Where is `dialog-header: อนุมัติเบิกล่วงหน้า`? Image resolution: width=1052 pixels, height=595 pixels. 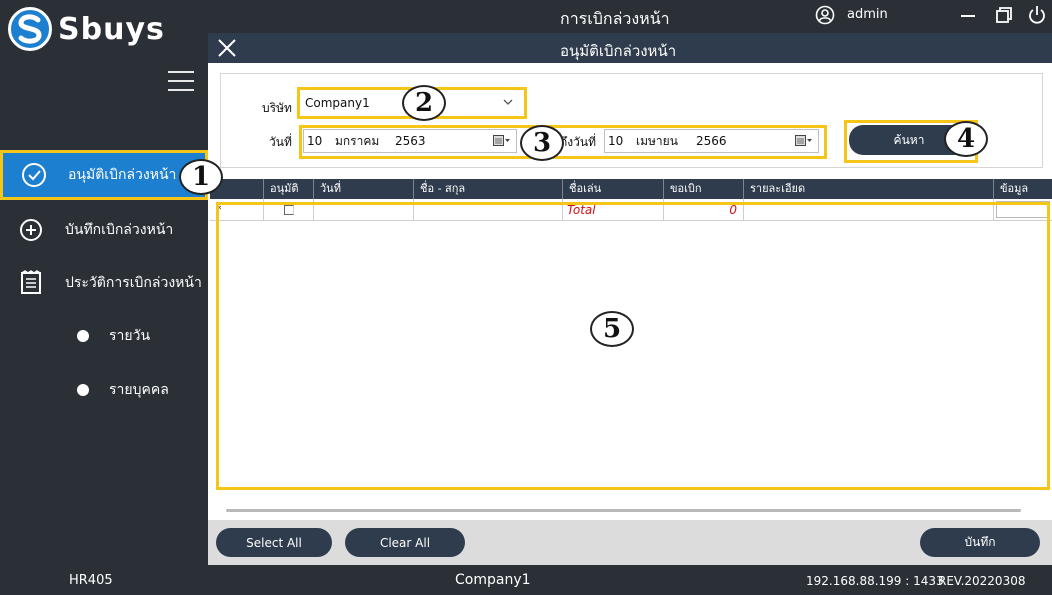
dialog-header: อนุมัติเบิกล่วงหน้า is located at coordinates (630, 48).